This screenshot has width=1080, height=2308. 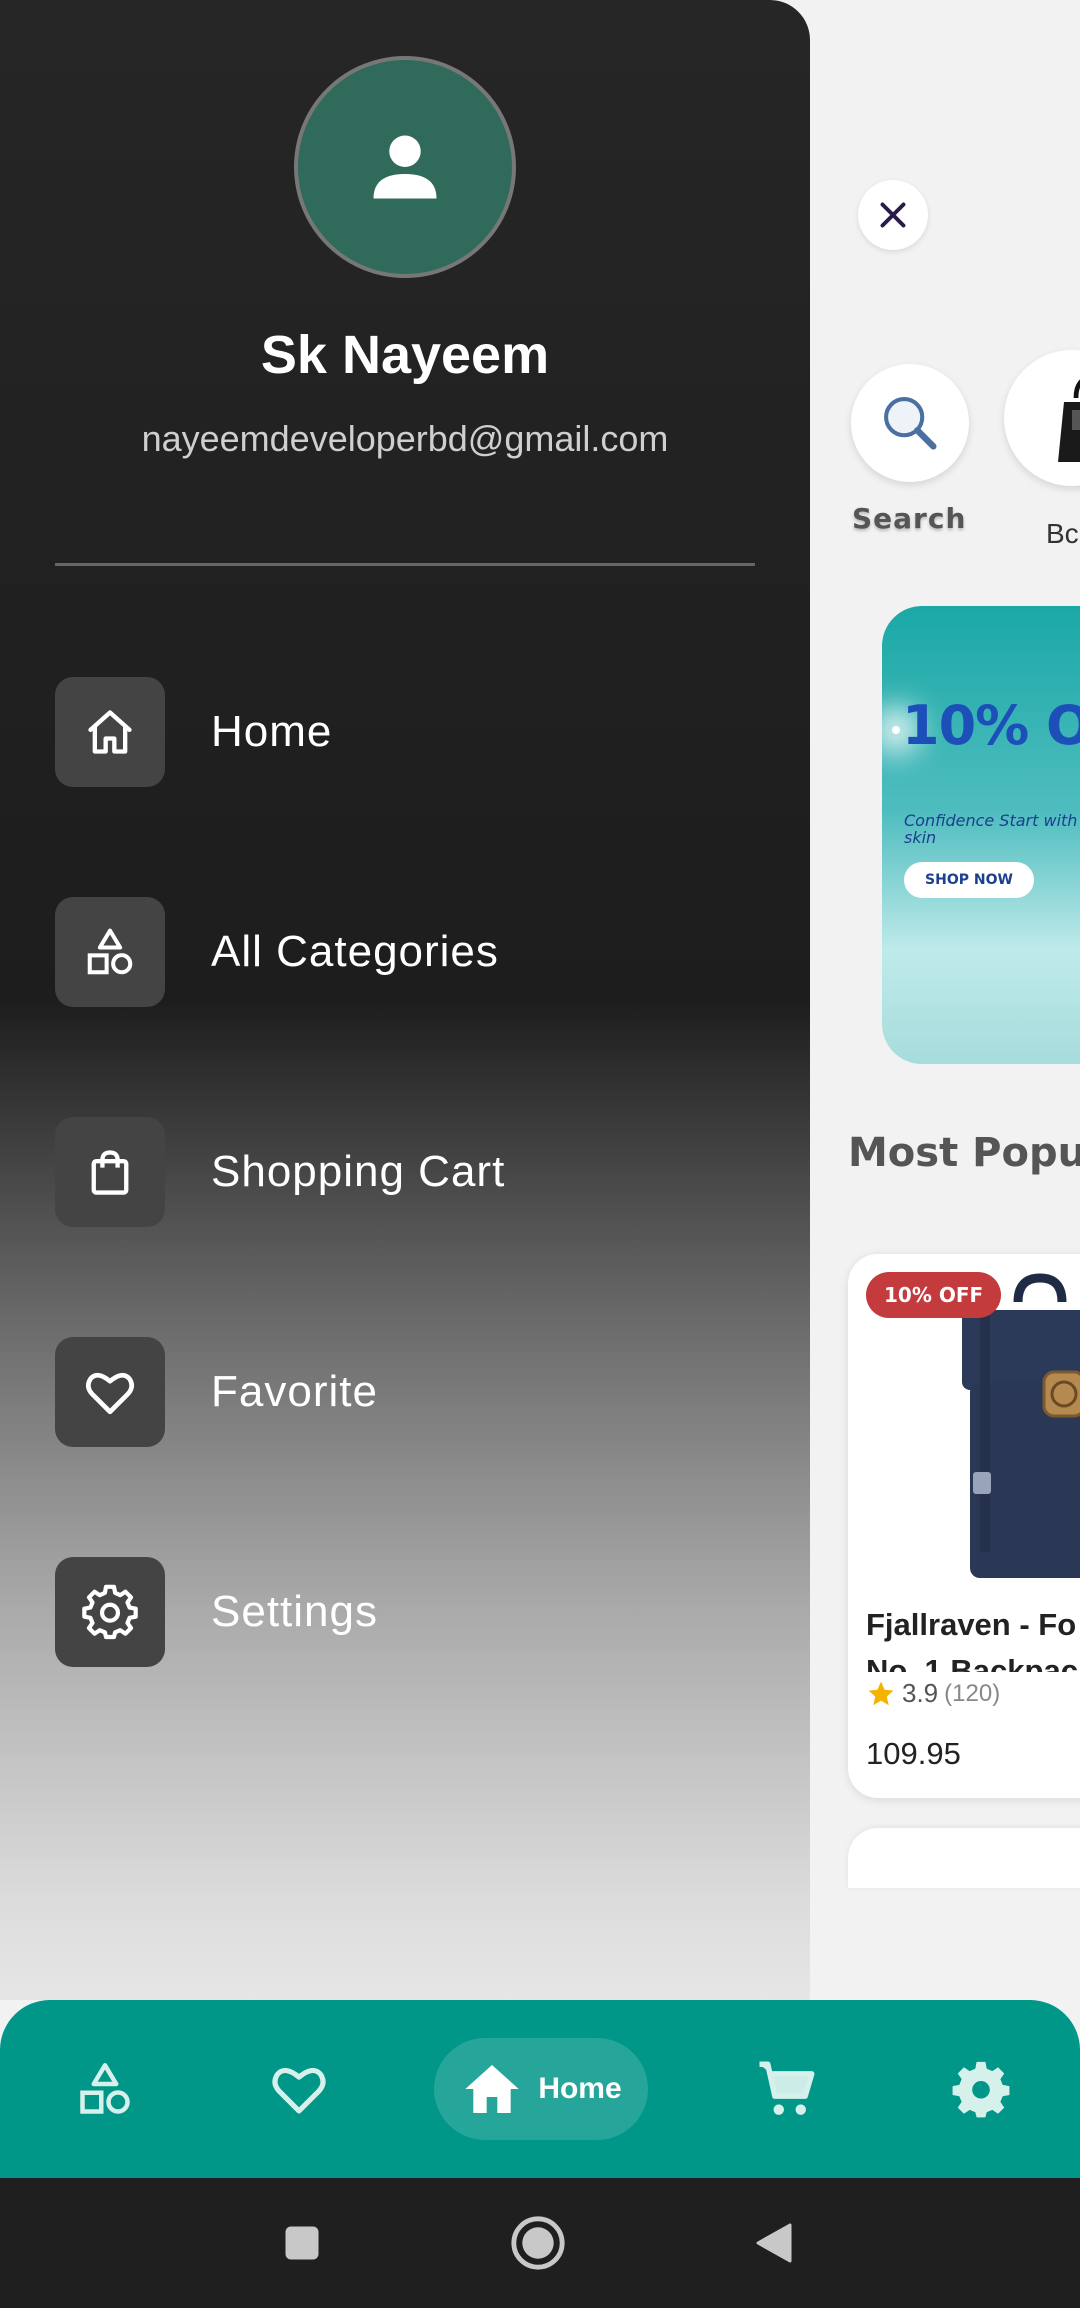 I want to click on nav-categories, so click(x=105, y=2089).